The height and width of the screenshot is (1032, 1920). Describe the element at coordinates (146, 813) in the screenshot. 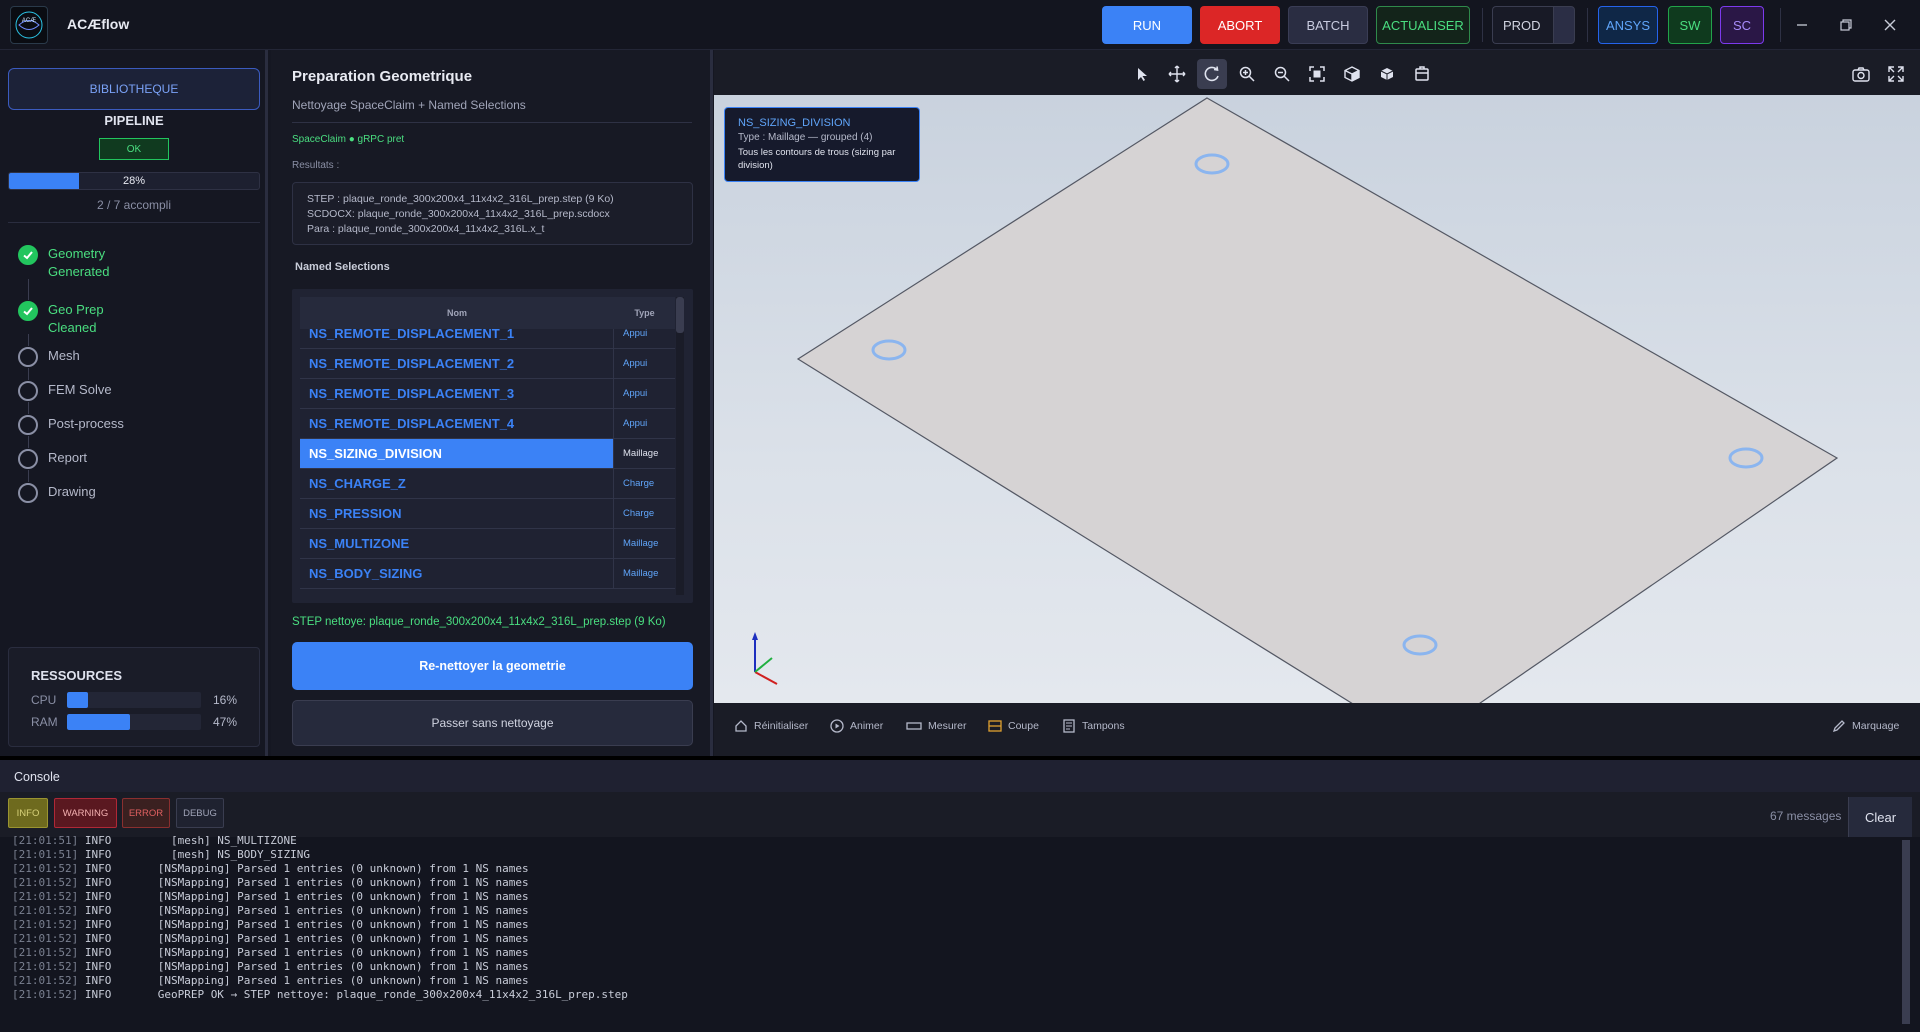

I see `filter-error-button: ERROR` at that location.